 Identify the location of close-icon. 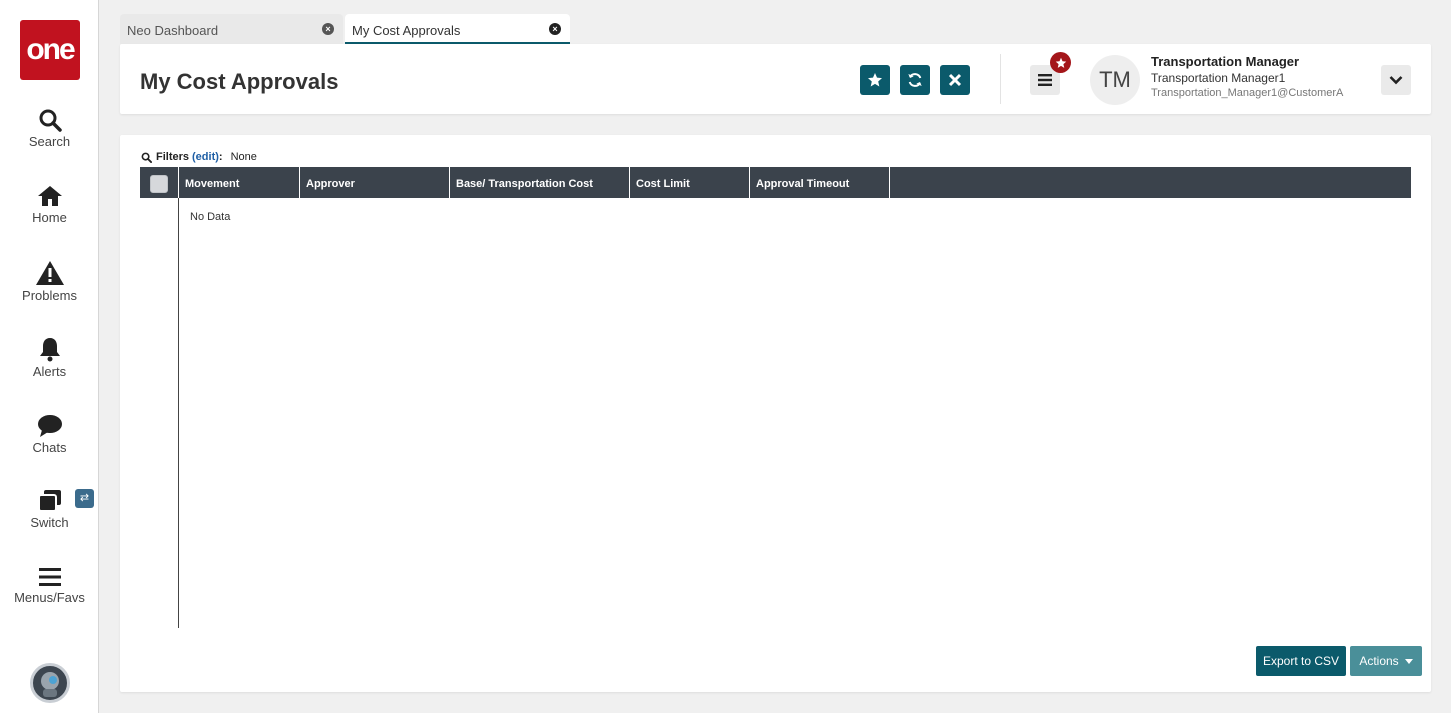
(955, 80).